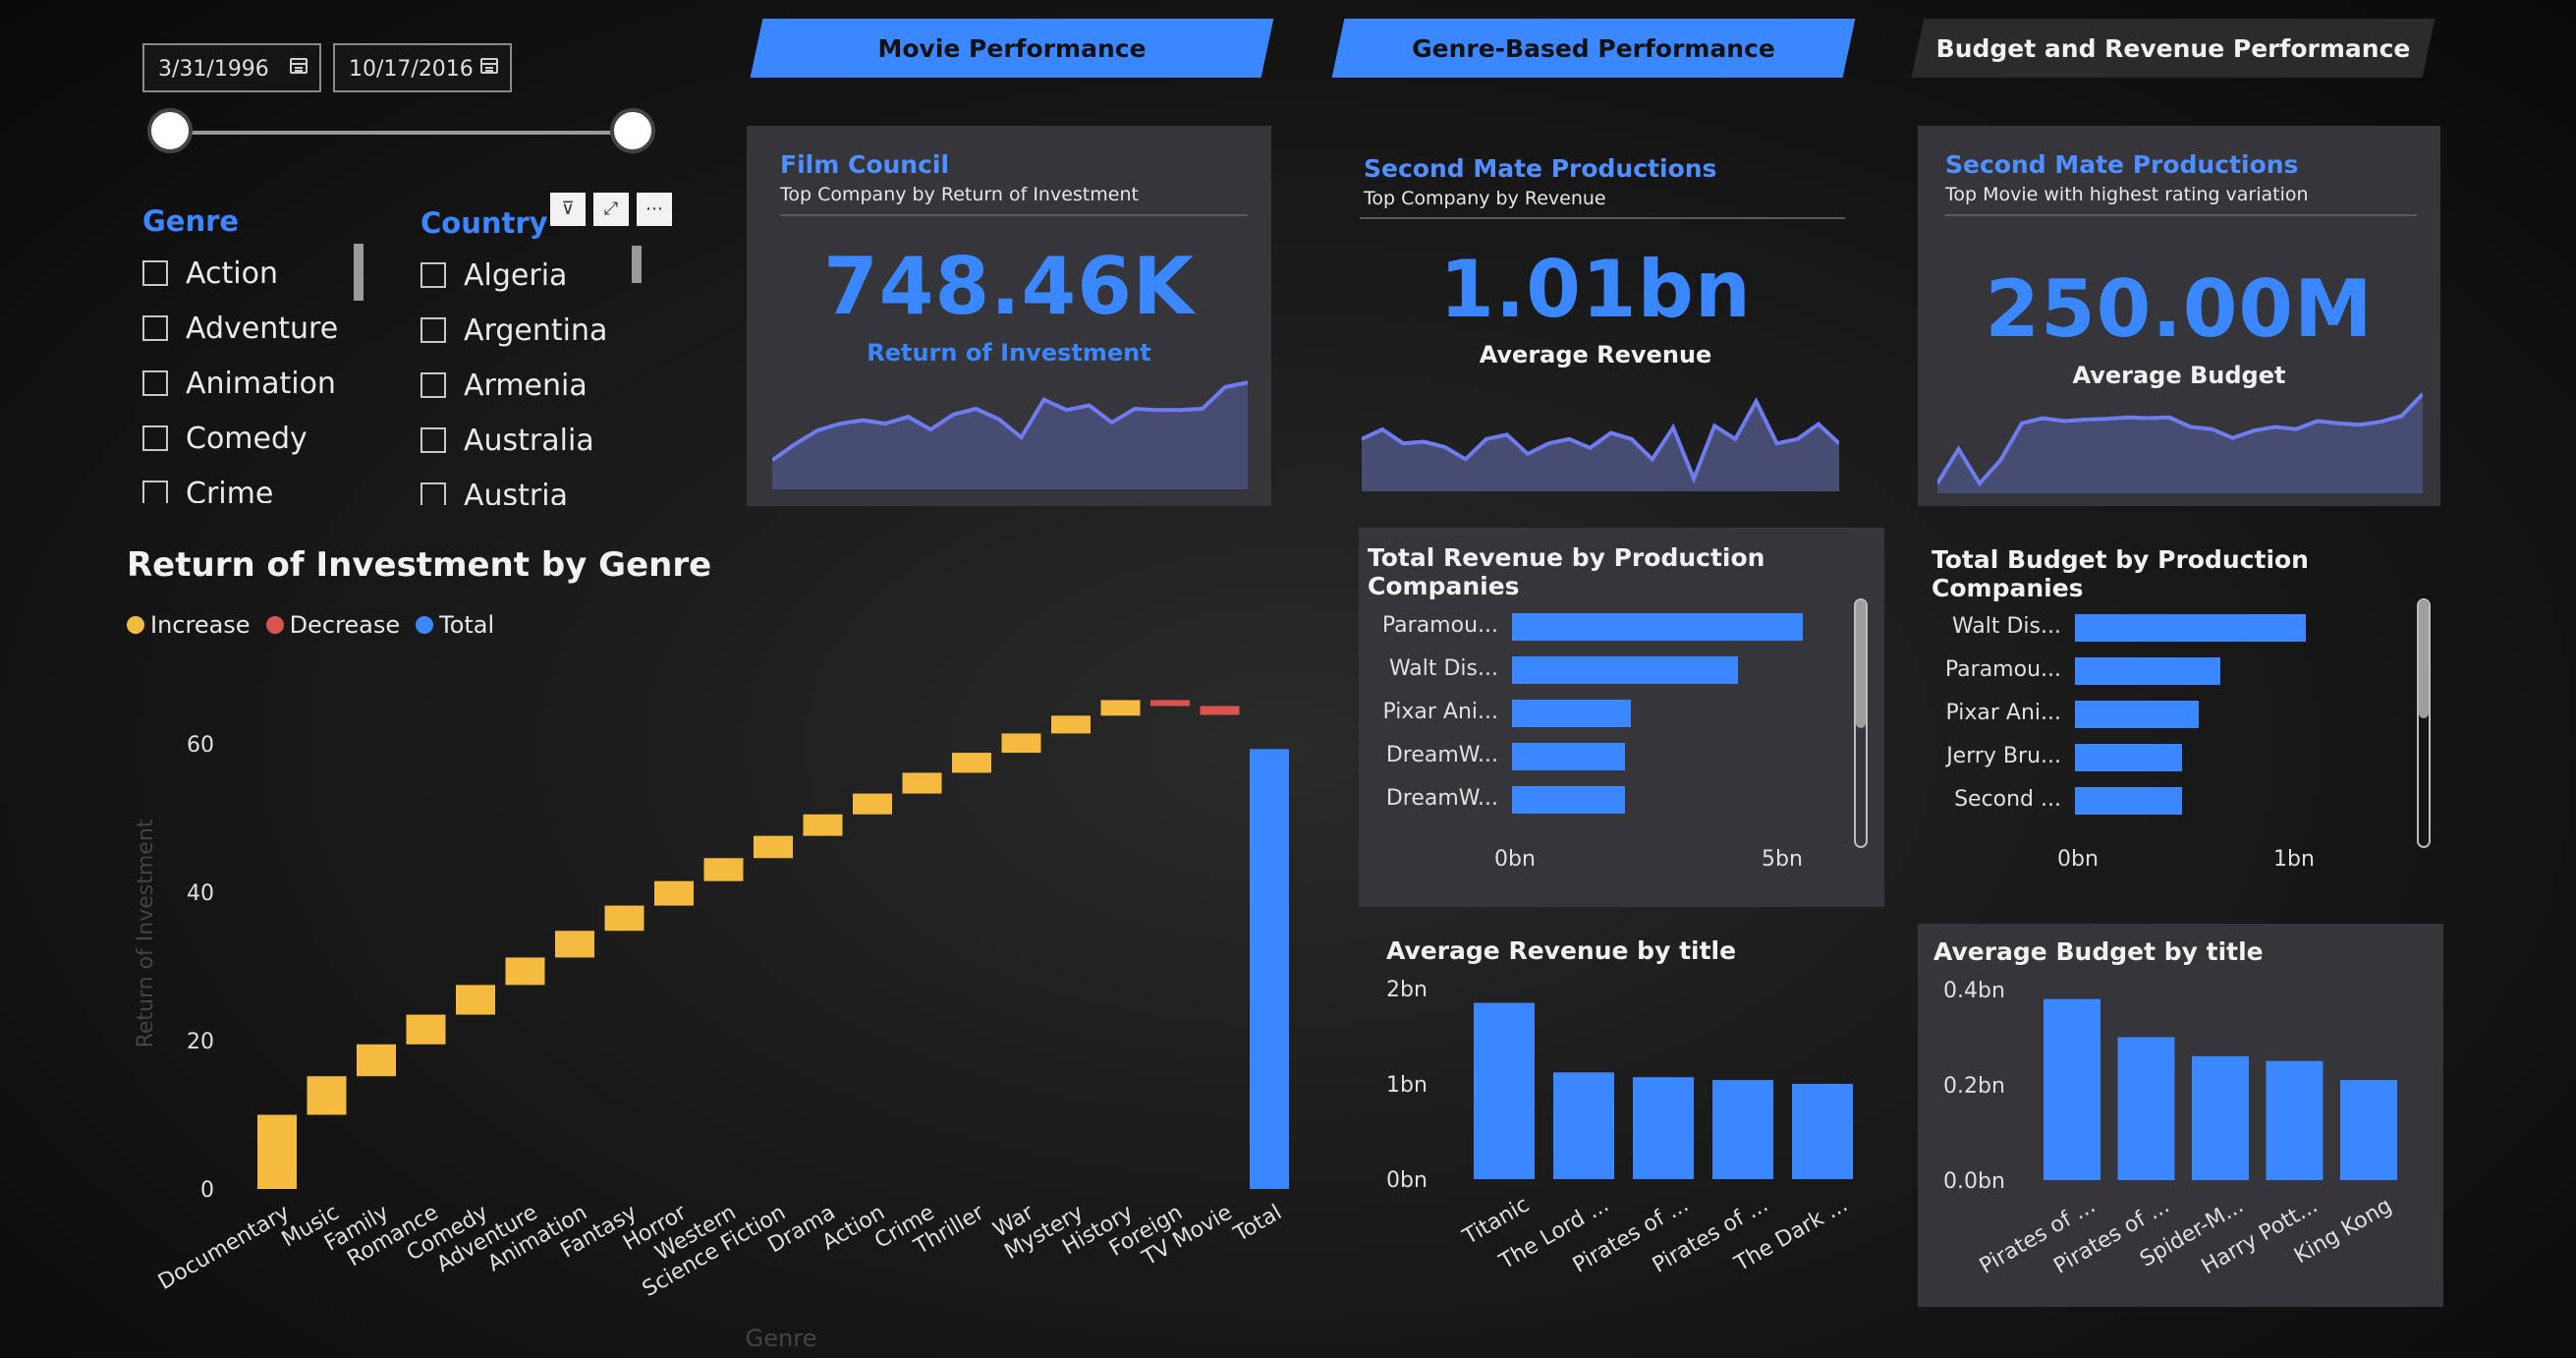  Describe the element at coordinates (533, 440) in the screenshot. I see `country-option: Australia` at that location.